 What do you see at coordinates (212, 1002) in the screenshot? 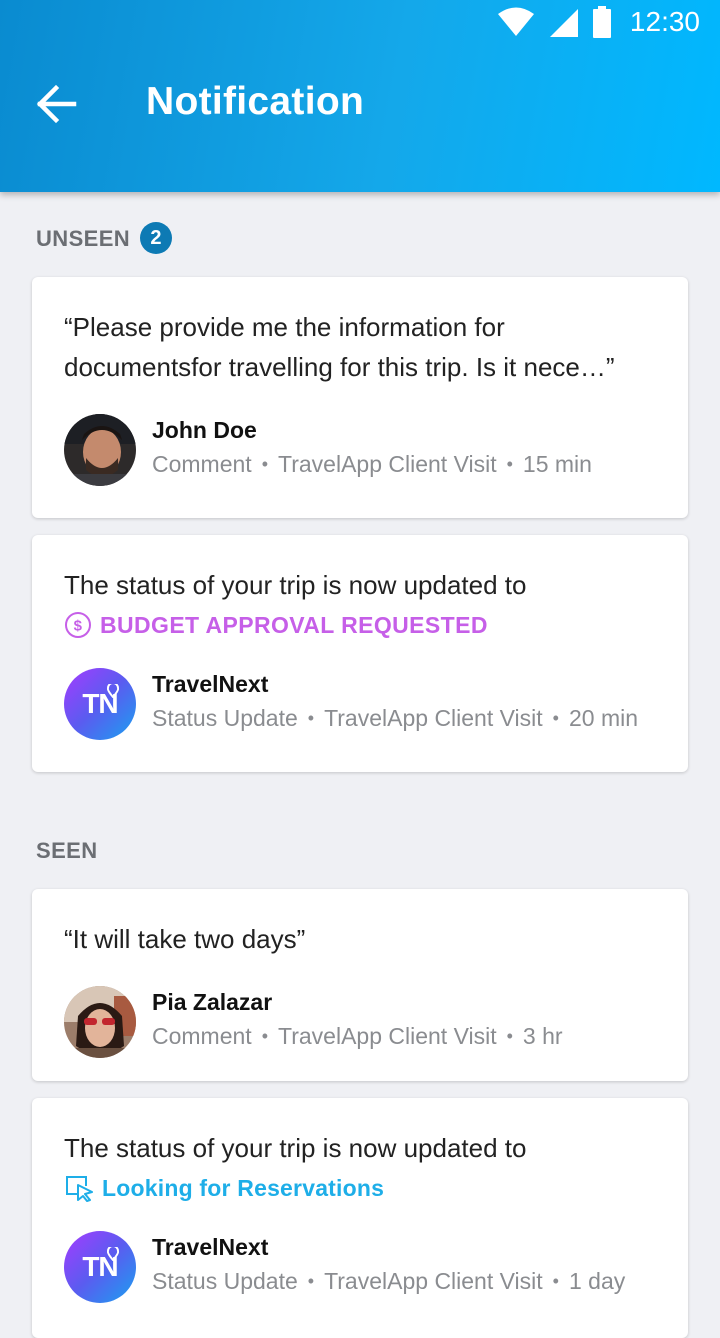
I see `author-name: Pia Zalazar` at bounding box center [212, 1002].